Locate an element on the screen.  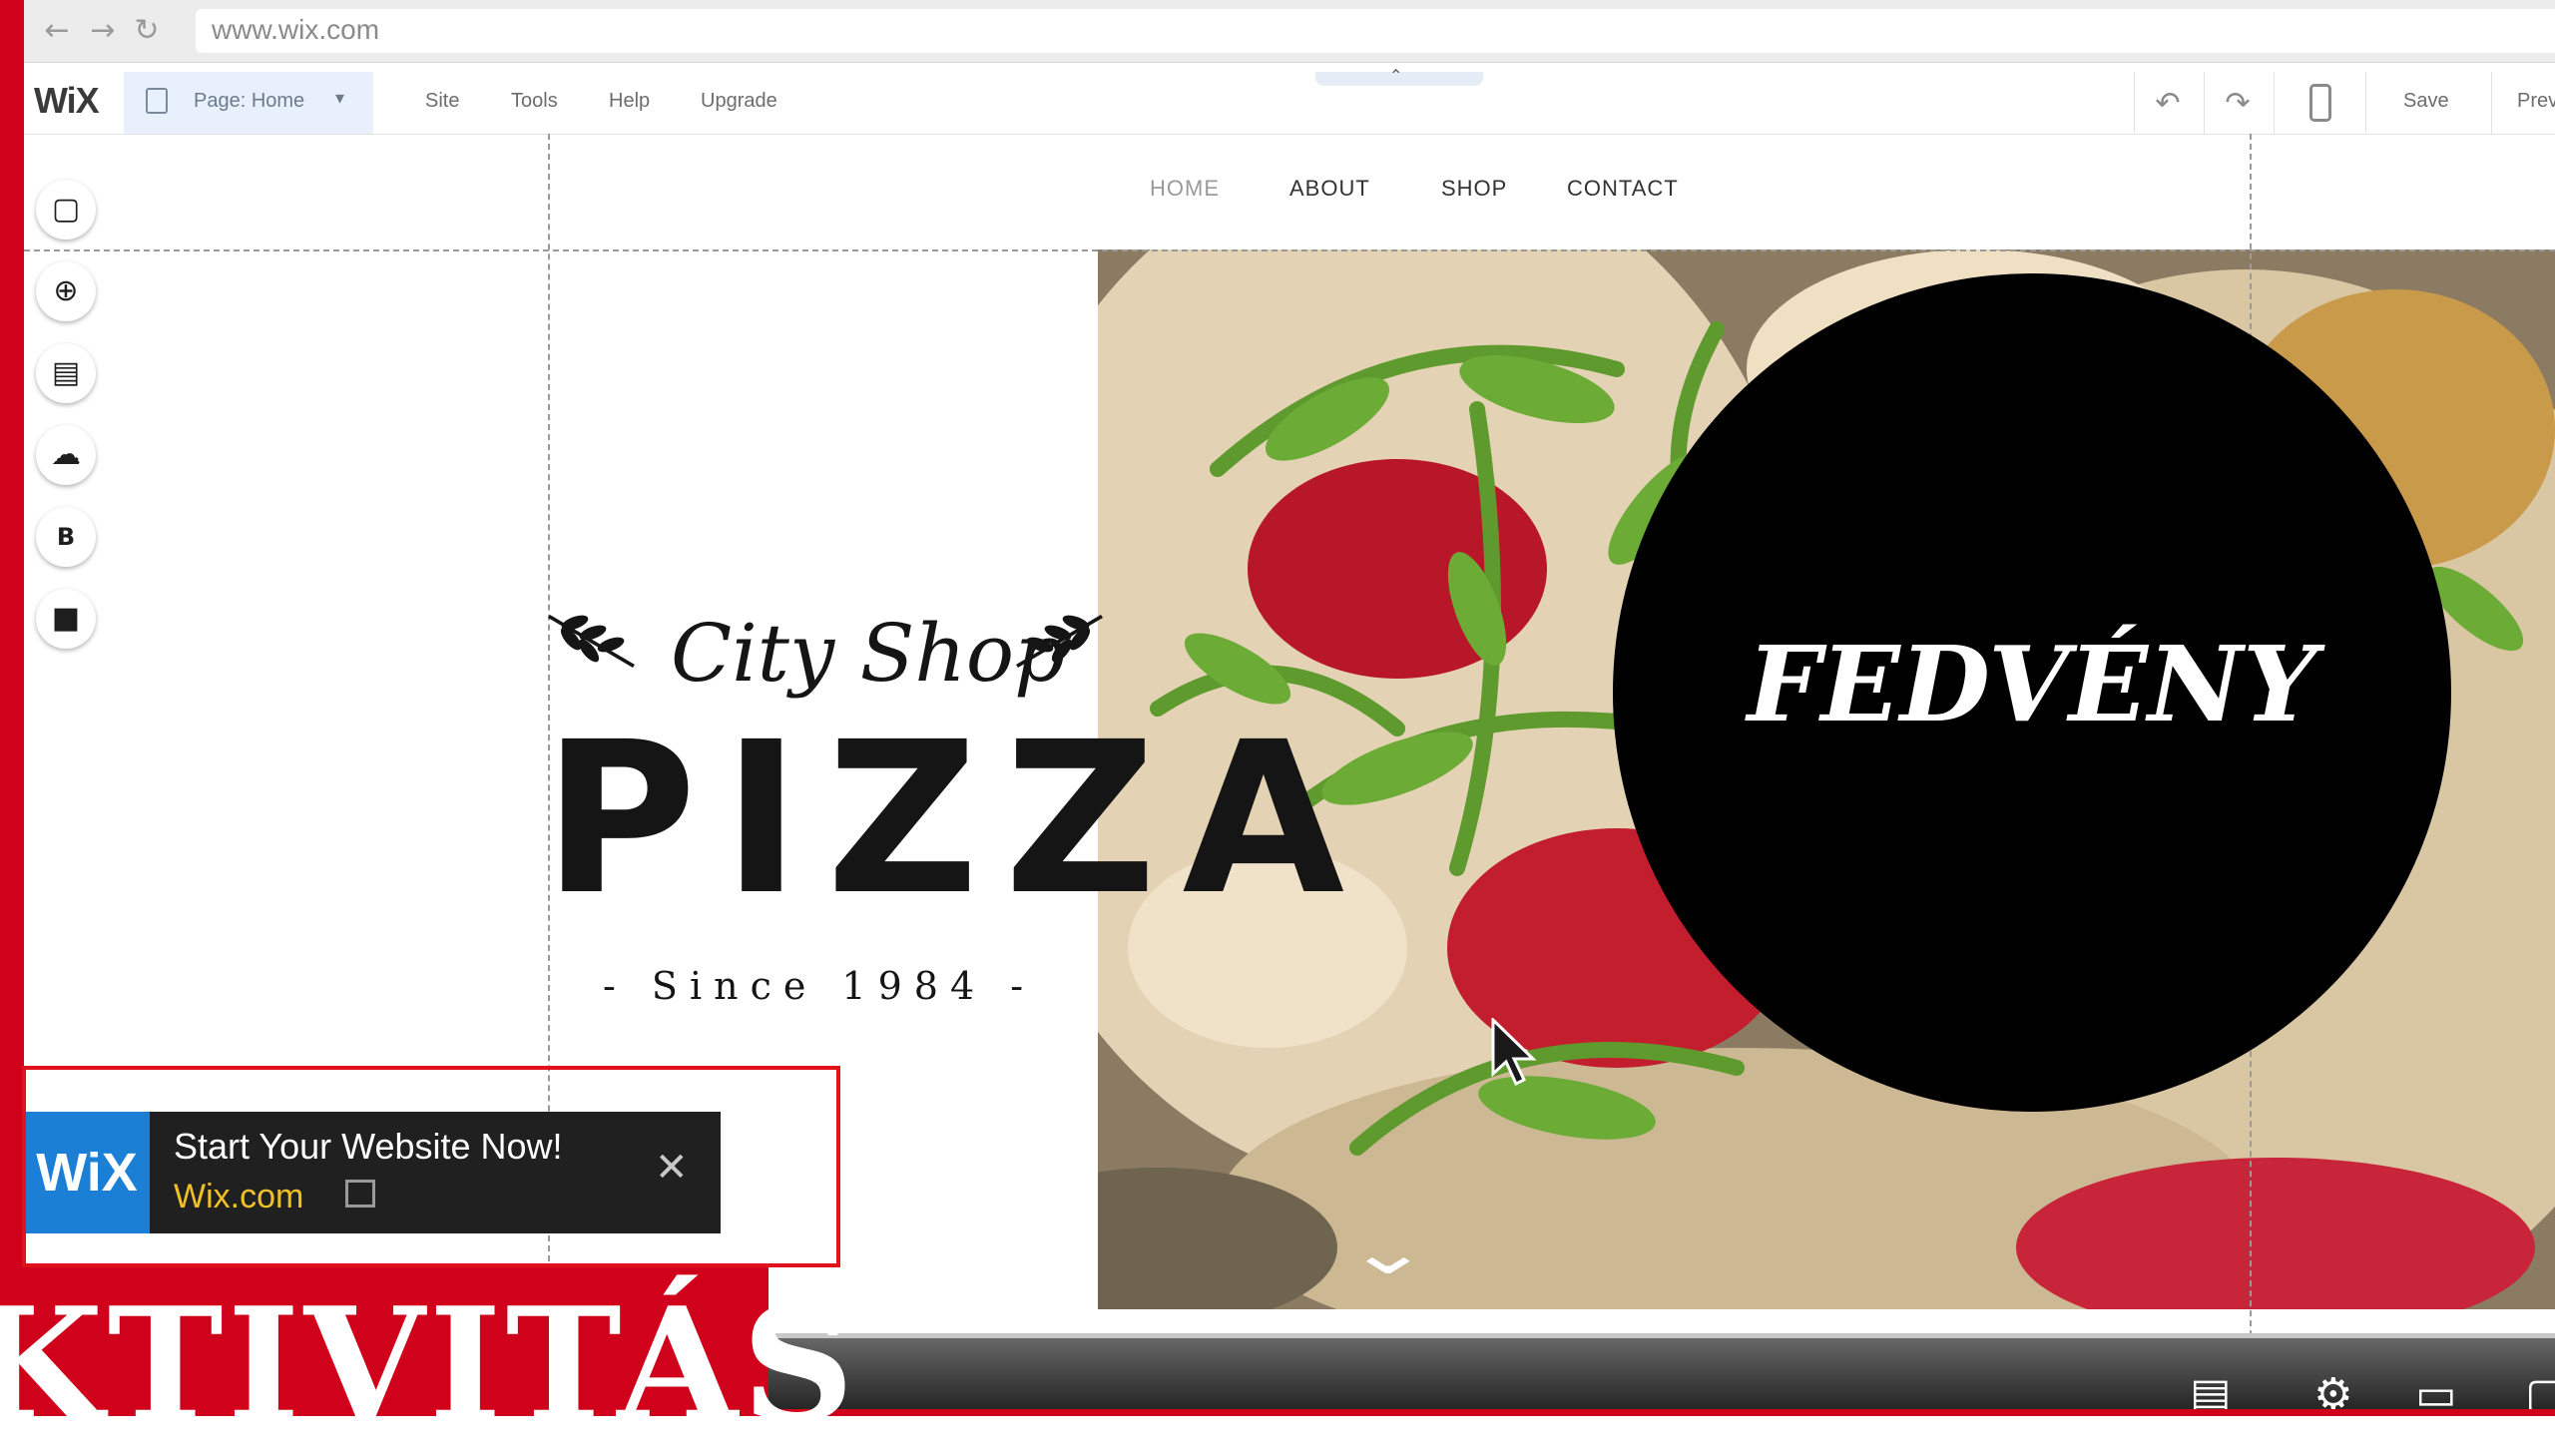
url-text: www.wix.com is located at coordinates (296, 29).